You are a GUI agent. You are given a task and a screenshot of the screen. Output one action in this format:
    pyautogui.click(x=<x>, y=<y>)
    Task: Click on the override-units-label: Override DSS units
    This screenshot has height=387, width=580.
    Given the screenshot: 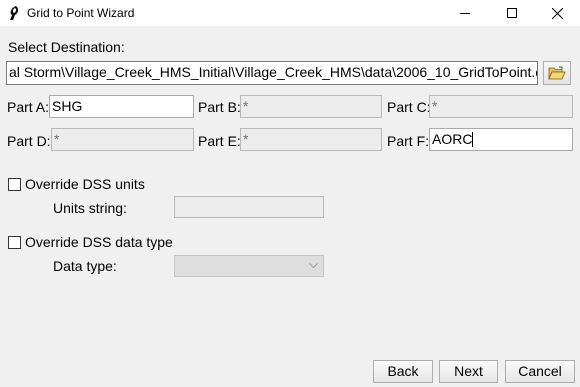 What is the action you would take?
    pyautogui.click(x=85, y=184)
    